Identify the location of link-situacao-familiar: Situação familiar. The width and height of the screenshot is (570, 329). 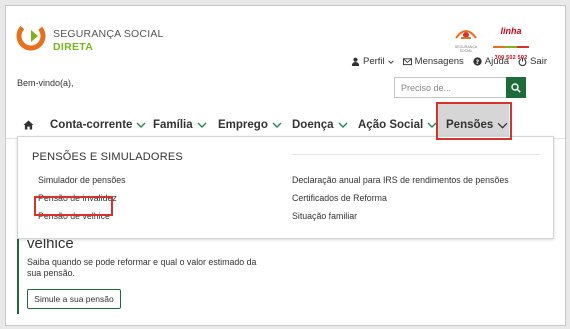
(400, 216).